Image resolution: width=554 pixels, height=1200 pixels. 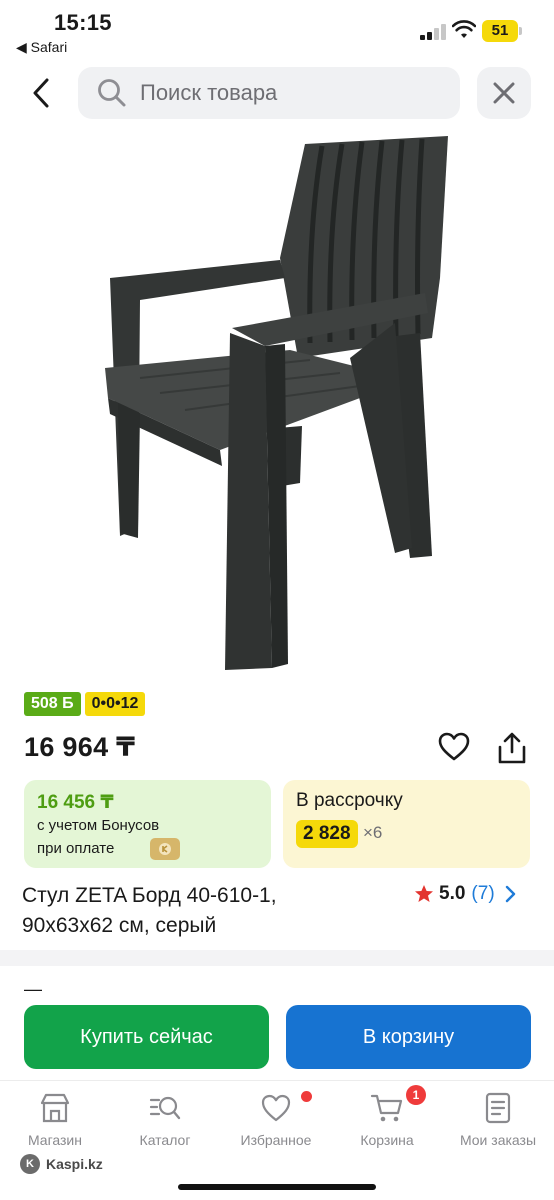 What do you see at coordinates (510, 894) in the screenshot?
I see `chevron-right-icon` at bounding box center [510, 894].